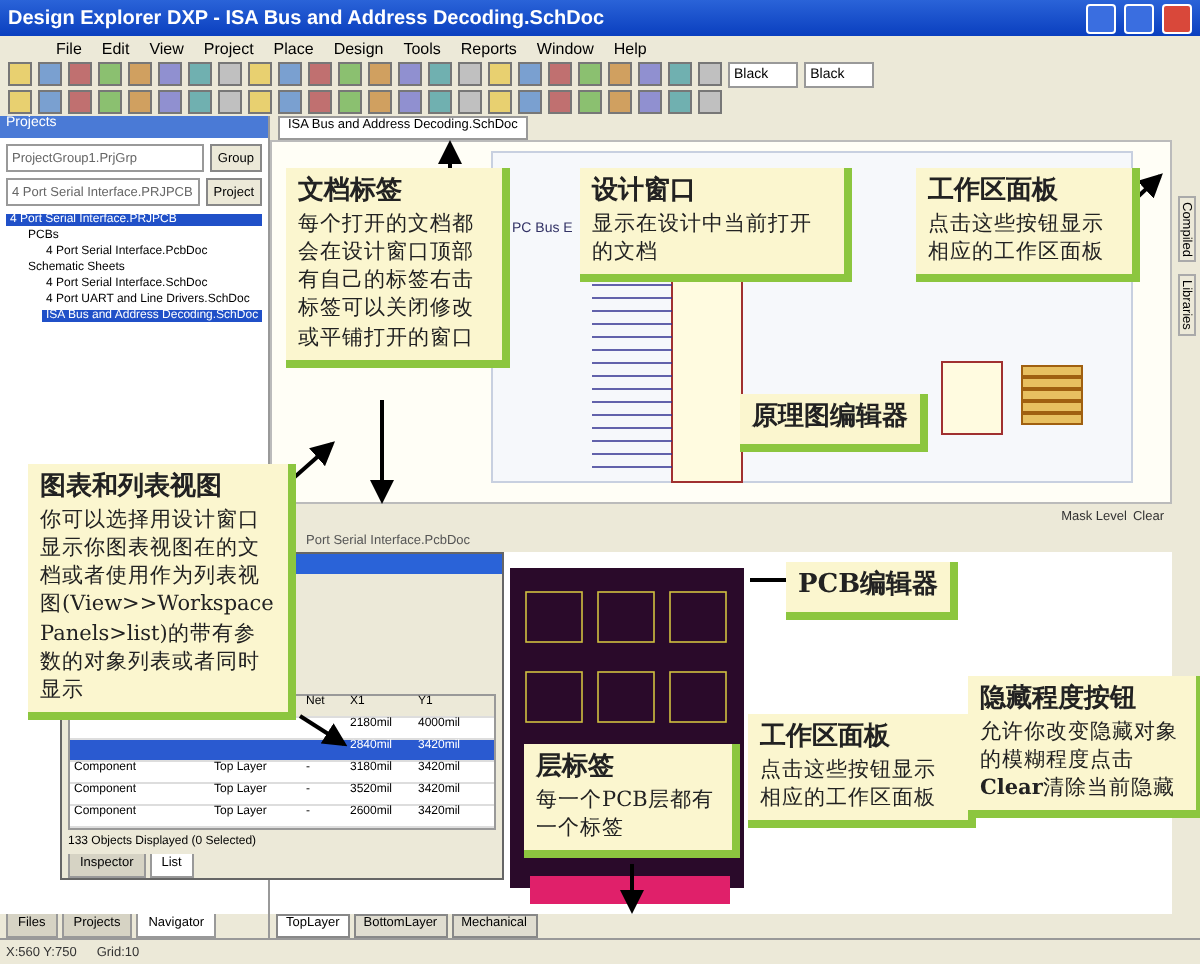  I want to click on menu-item: Help, so click(630, 48).